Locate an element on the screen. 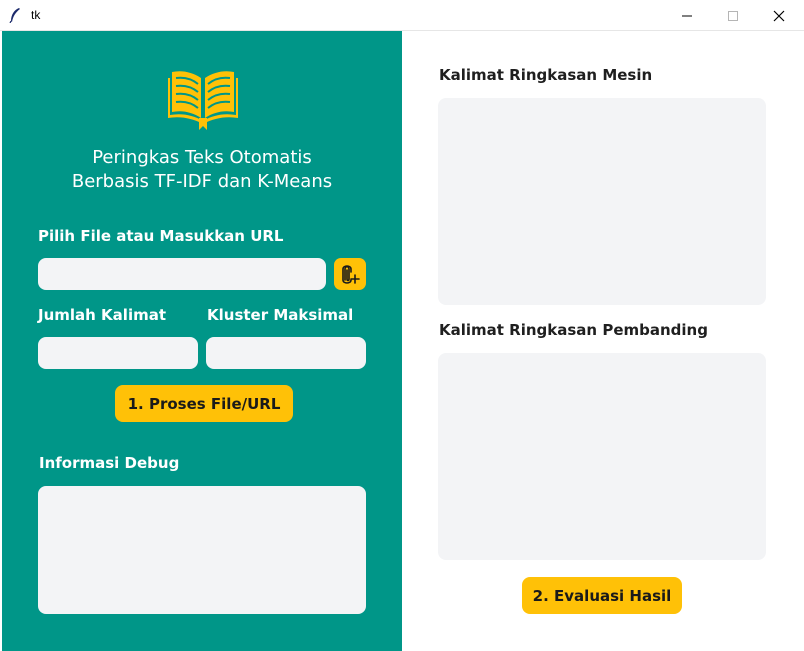 This screenshot has height=651, width=804. machine-summary-textbox is located at coordinates (602, 201).